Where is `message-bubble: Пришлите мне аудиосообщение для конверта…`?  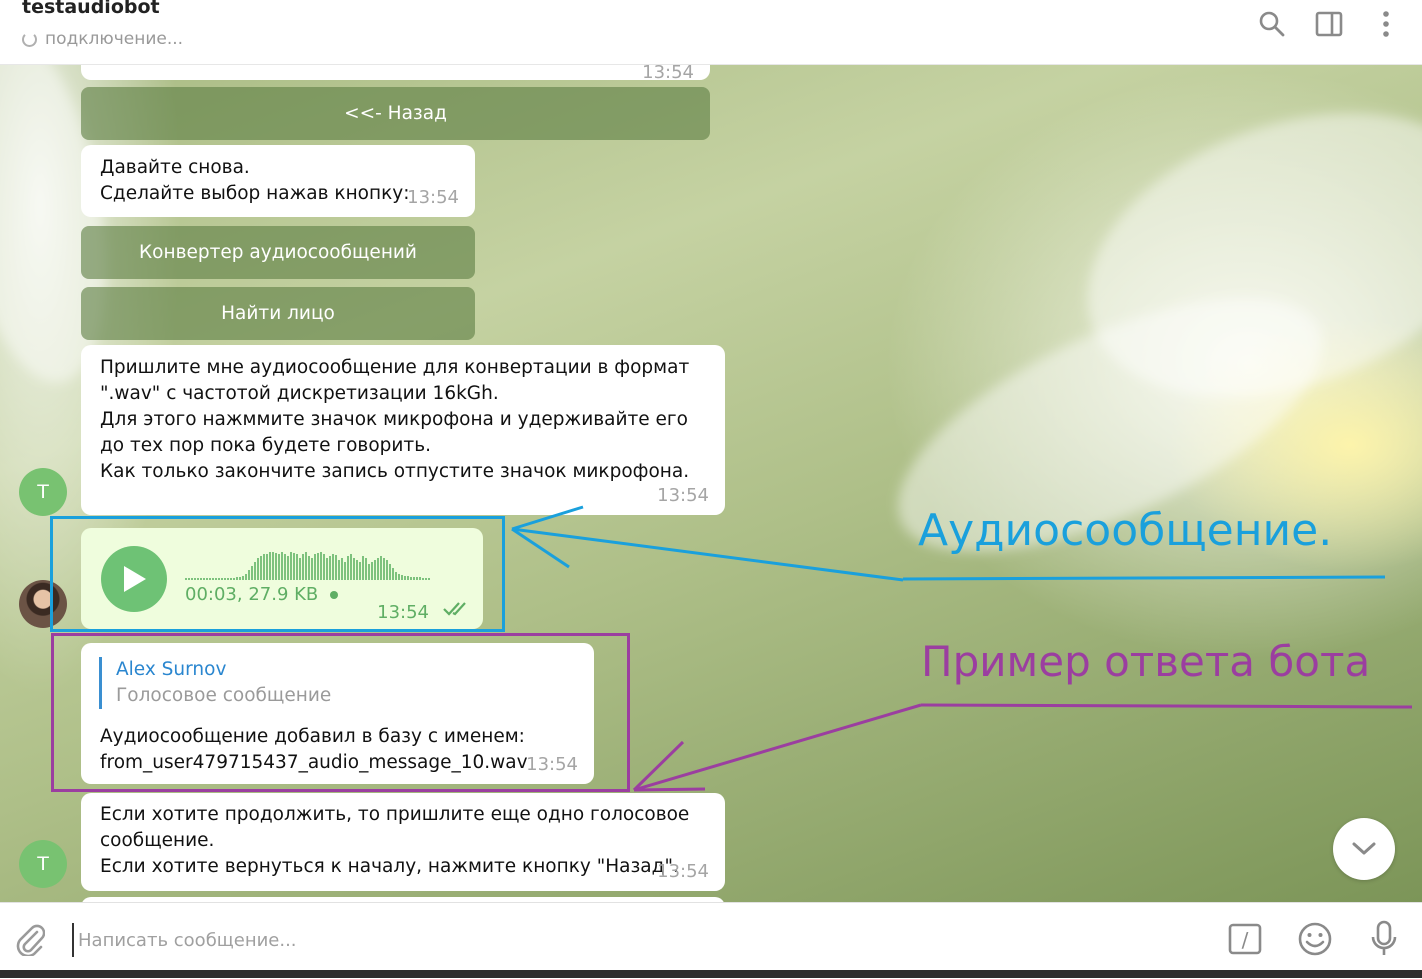
message-bubble: Пришлите мне аудиосообщение для конверта… is located at coordinates (403, 430).